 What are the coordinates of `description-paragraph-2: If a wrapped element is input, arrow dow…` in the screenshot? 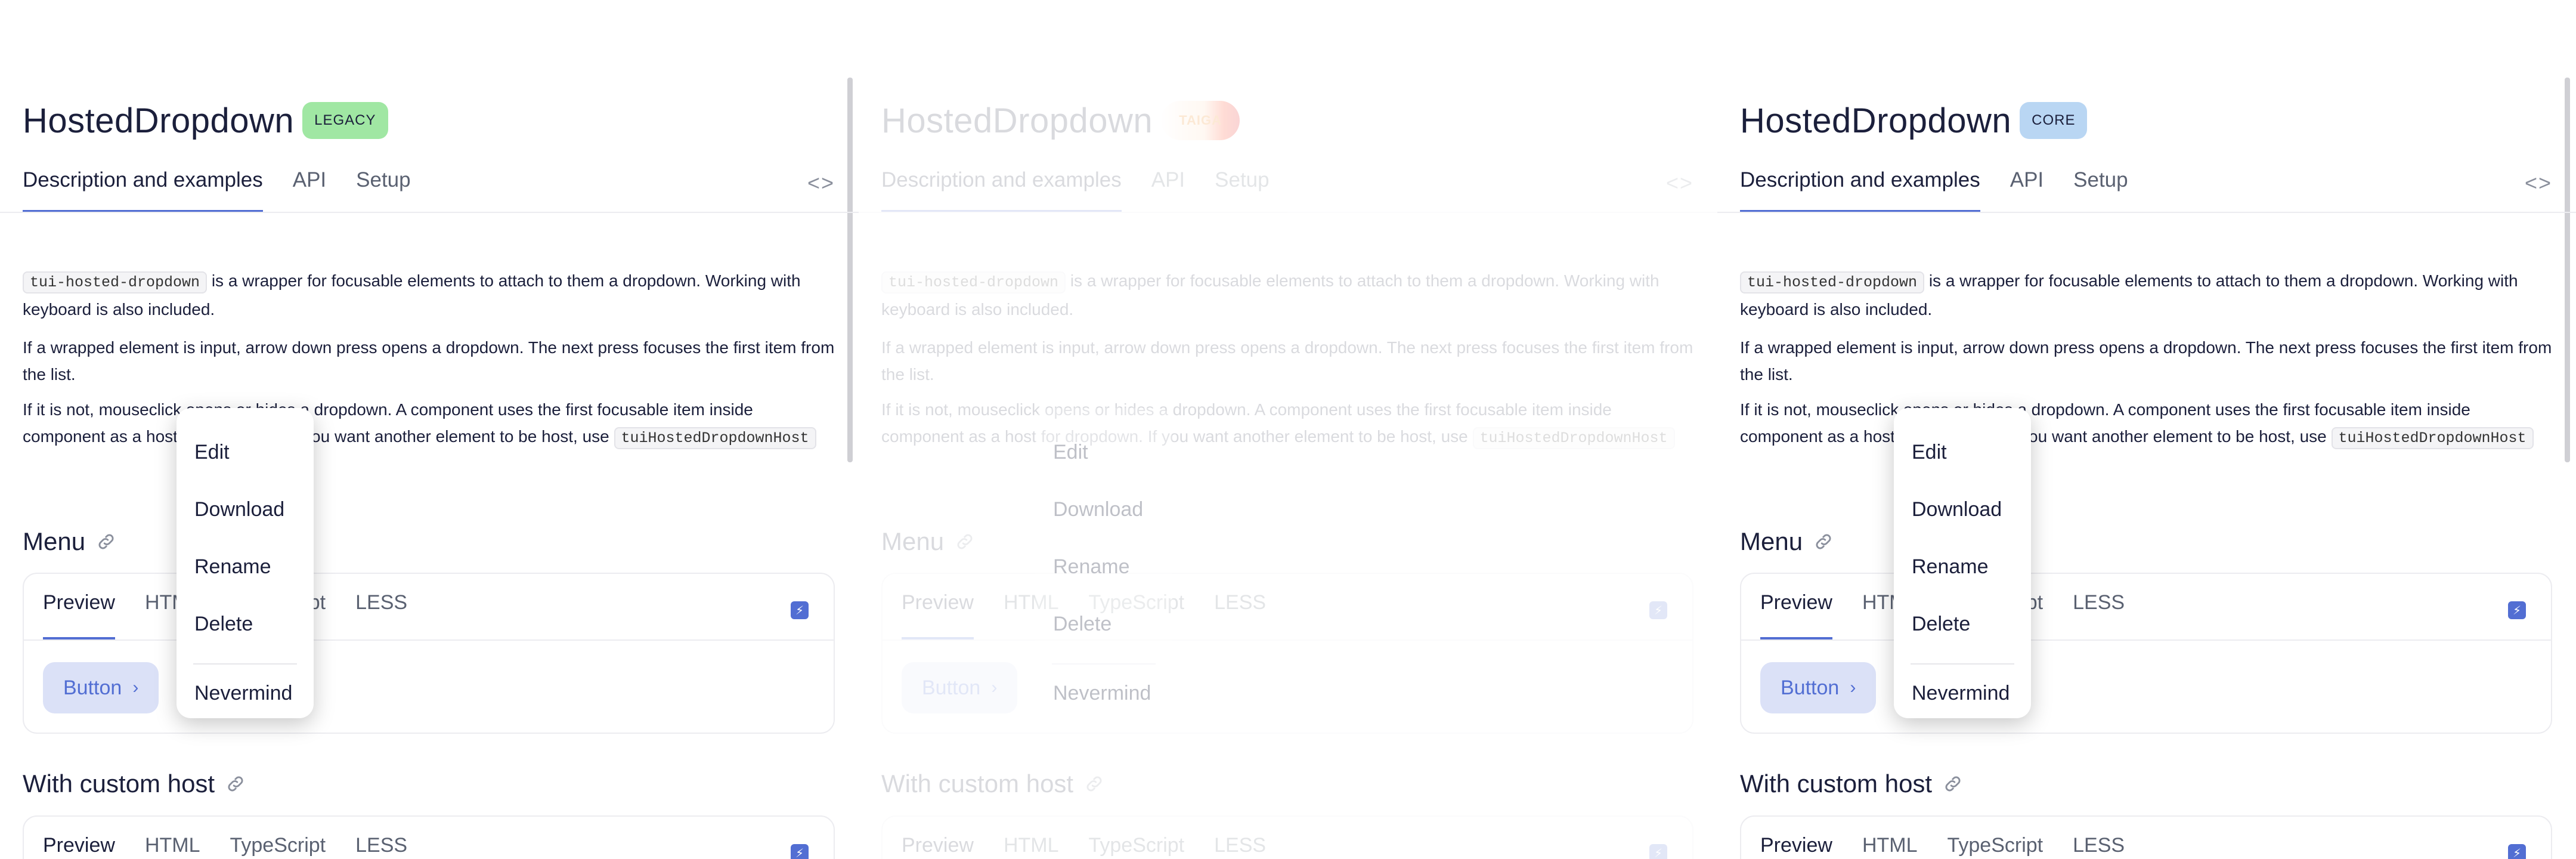 It's located at (429, 361).